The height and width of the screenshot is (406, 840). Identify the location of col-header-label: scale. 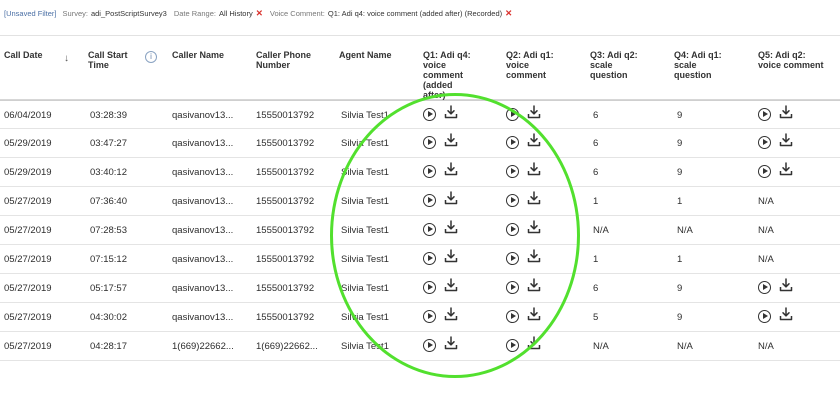
(601, 65).